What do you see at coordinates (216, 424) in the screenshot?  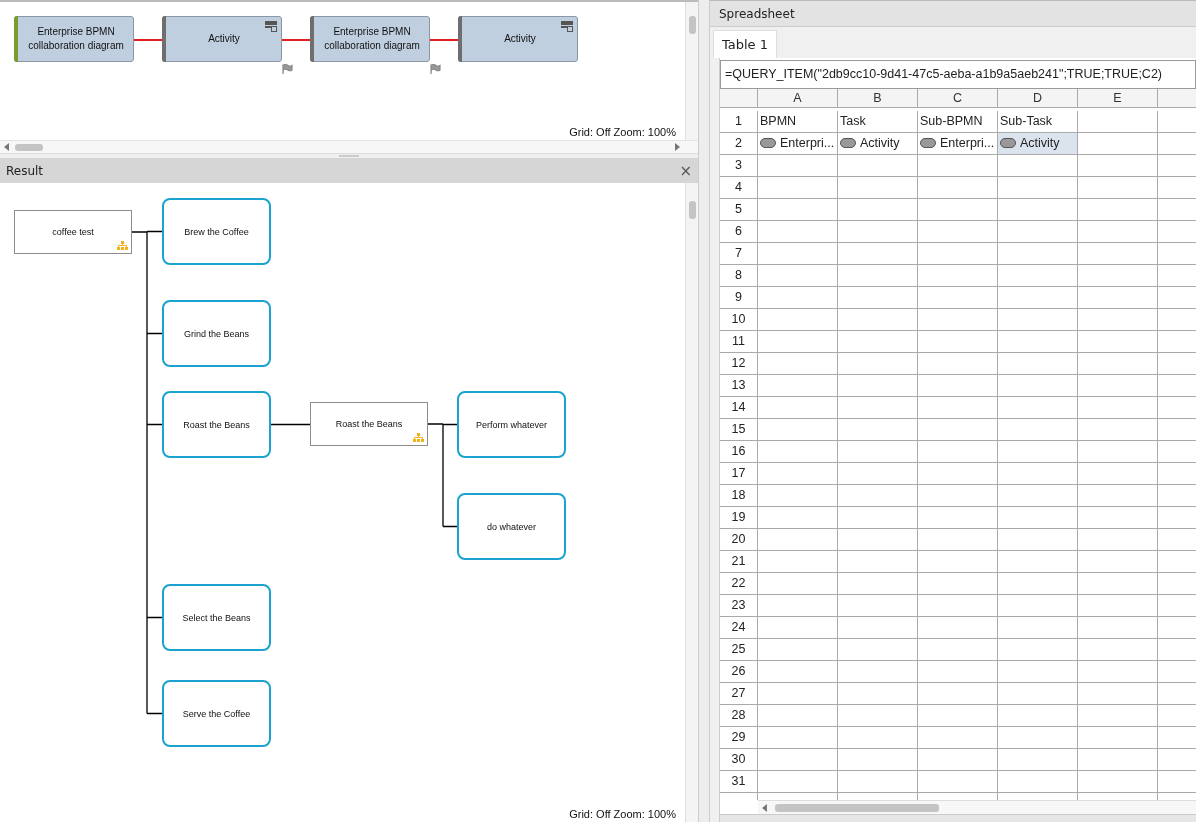 I see `task-node: Roast the Beans` at bounding box center [216, 424].